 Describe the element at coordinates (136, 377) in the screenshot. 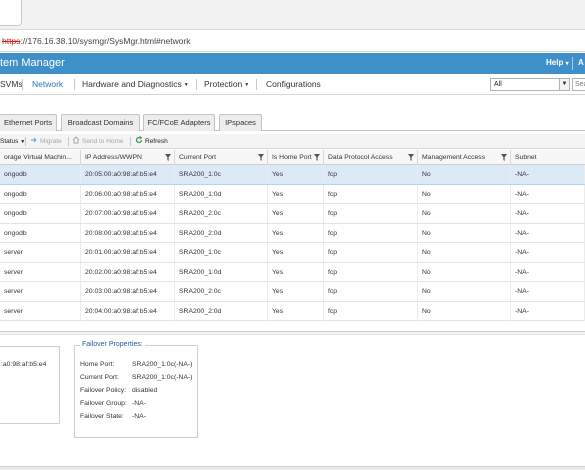

I see `failover-row-current-port: Current Port: SRA200_1:0c(-NA-)` at that location.